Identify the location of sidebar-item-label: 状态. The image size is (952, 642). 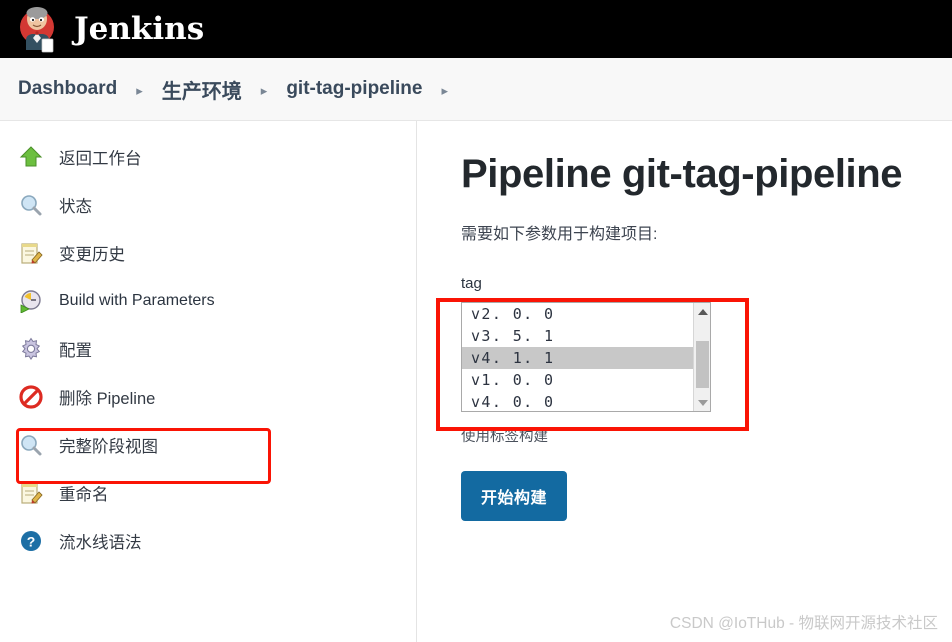
(75, 206).